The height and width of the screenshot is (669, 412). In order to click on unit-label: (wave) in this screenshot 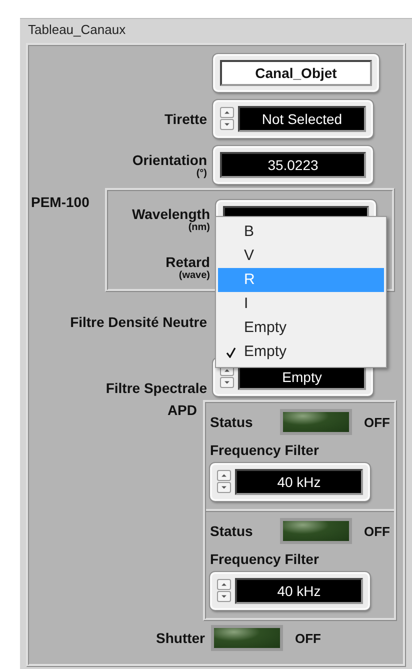, I will do `click(194, 275)`.